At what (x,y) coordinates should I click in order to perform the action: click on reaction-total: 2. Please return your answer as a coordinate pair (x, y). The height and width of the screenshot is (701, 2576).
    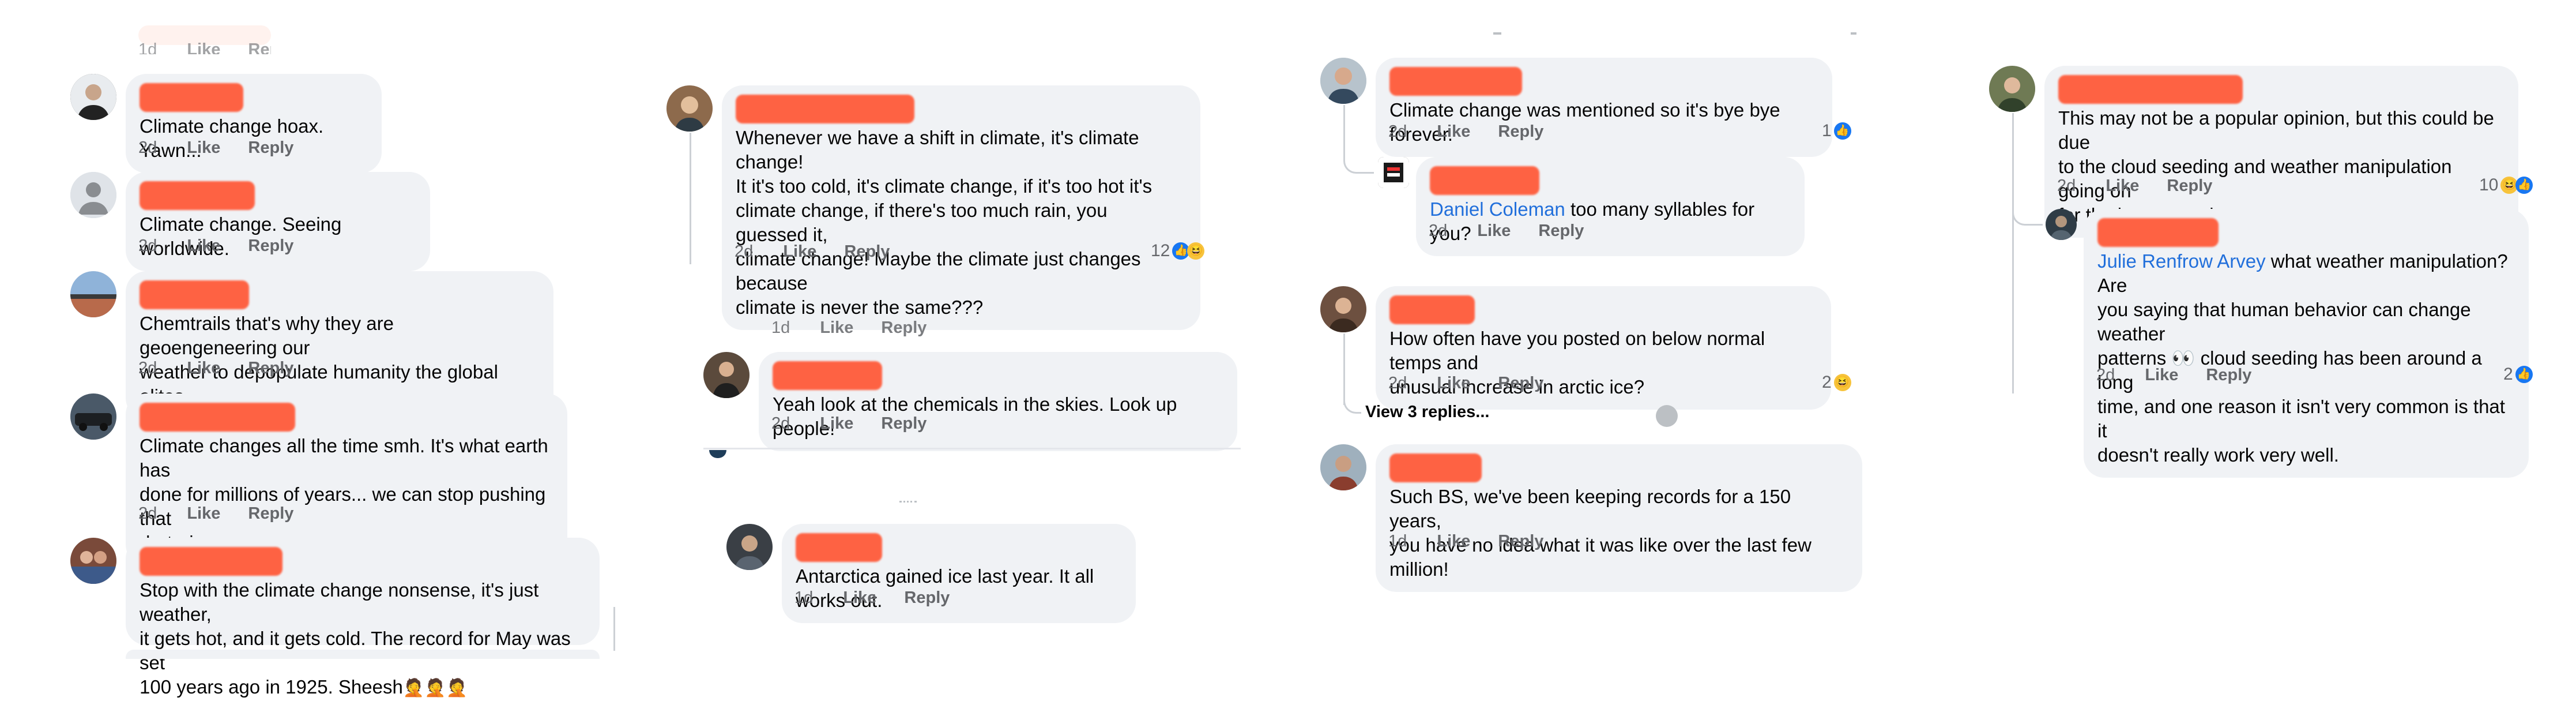
    Looking at the image, I should click on (1827, 383).